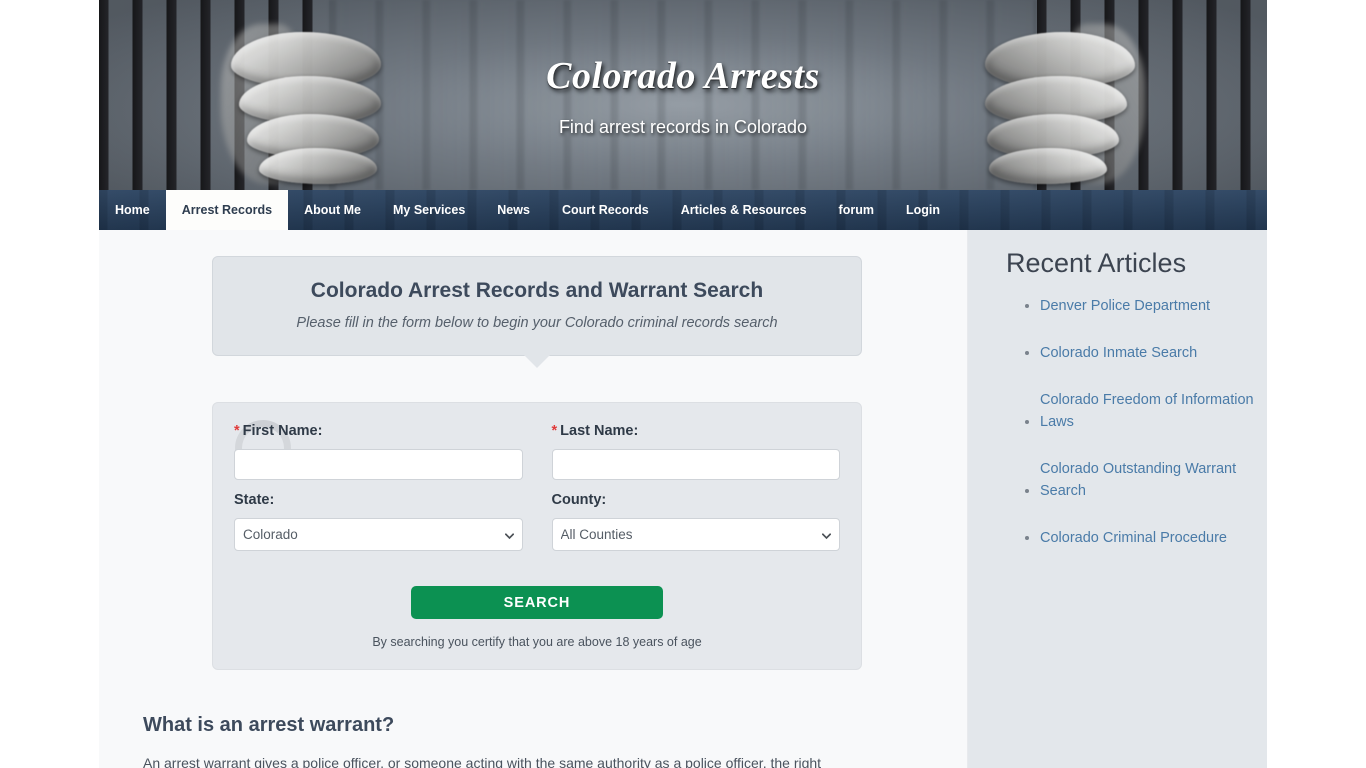 The width and height of the screenshot is (1366, 768). What do you see at coordinates (378, 464) in the screenshot?
I see `first-name-input` at bounding box center [378, 464].